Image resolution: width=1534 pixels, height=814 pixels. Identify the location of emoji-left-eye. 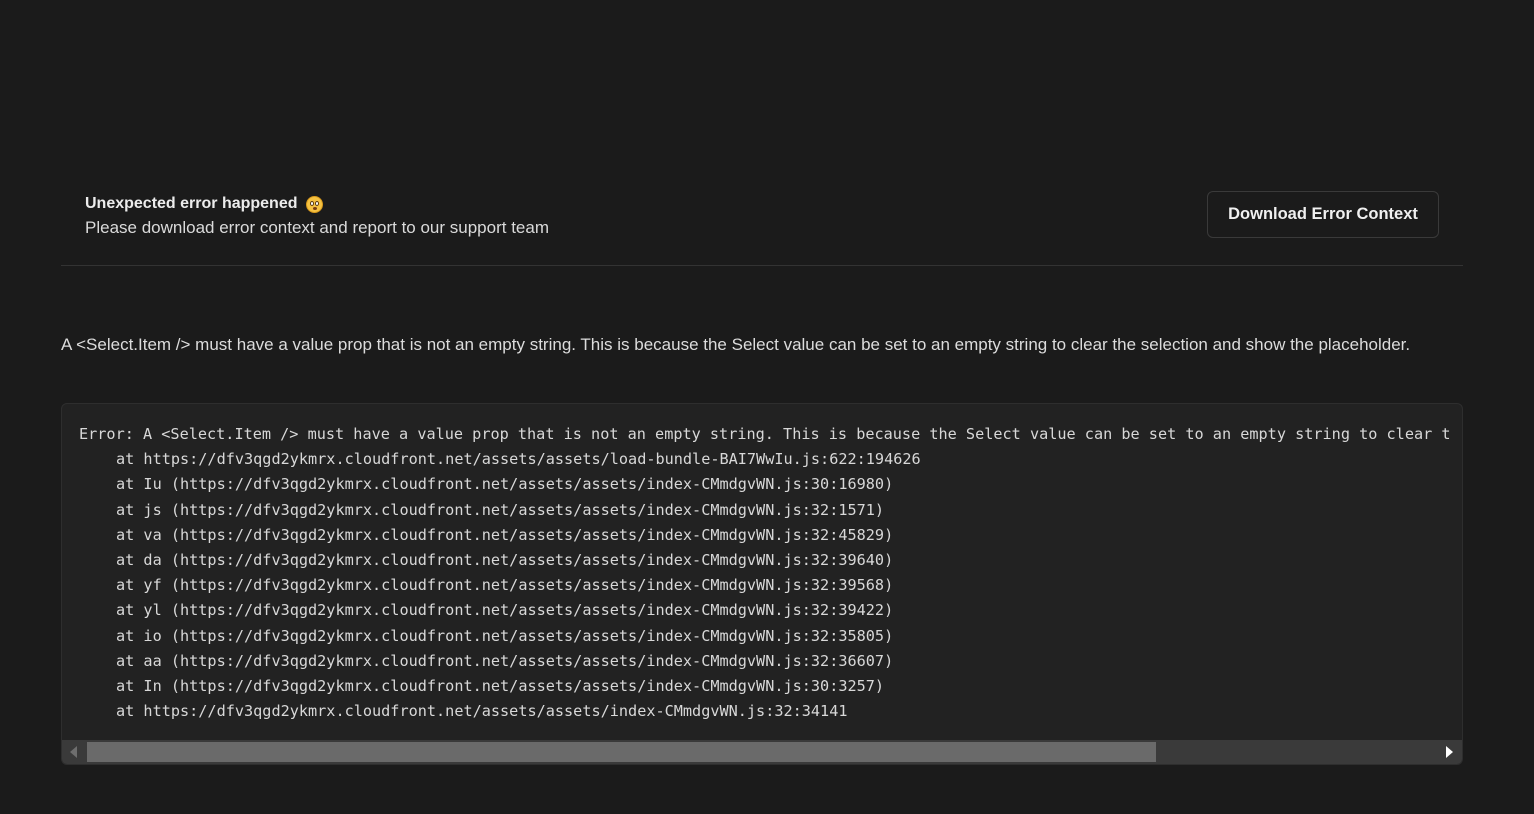
(311, 203).